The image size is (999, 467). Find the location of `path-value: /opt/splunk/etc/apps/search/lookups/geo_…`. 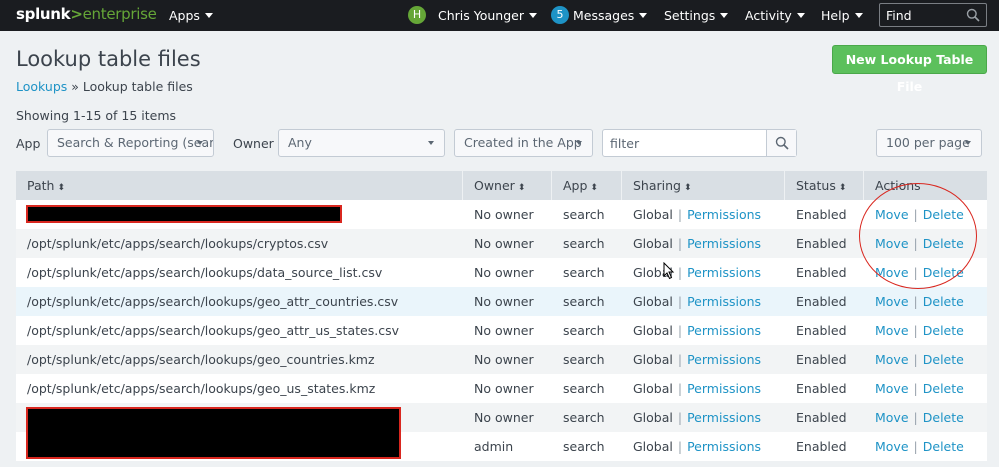

path-value: /opt/splunk/etc/apps/search/lookups/geo_… is located at coordinates (201, 388).